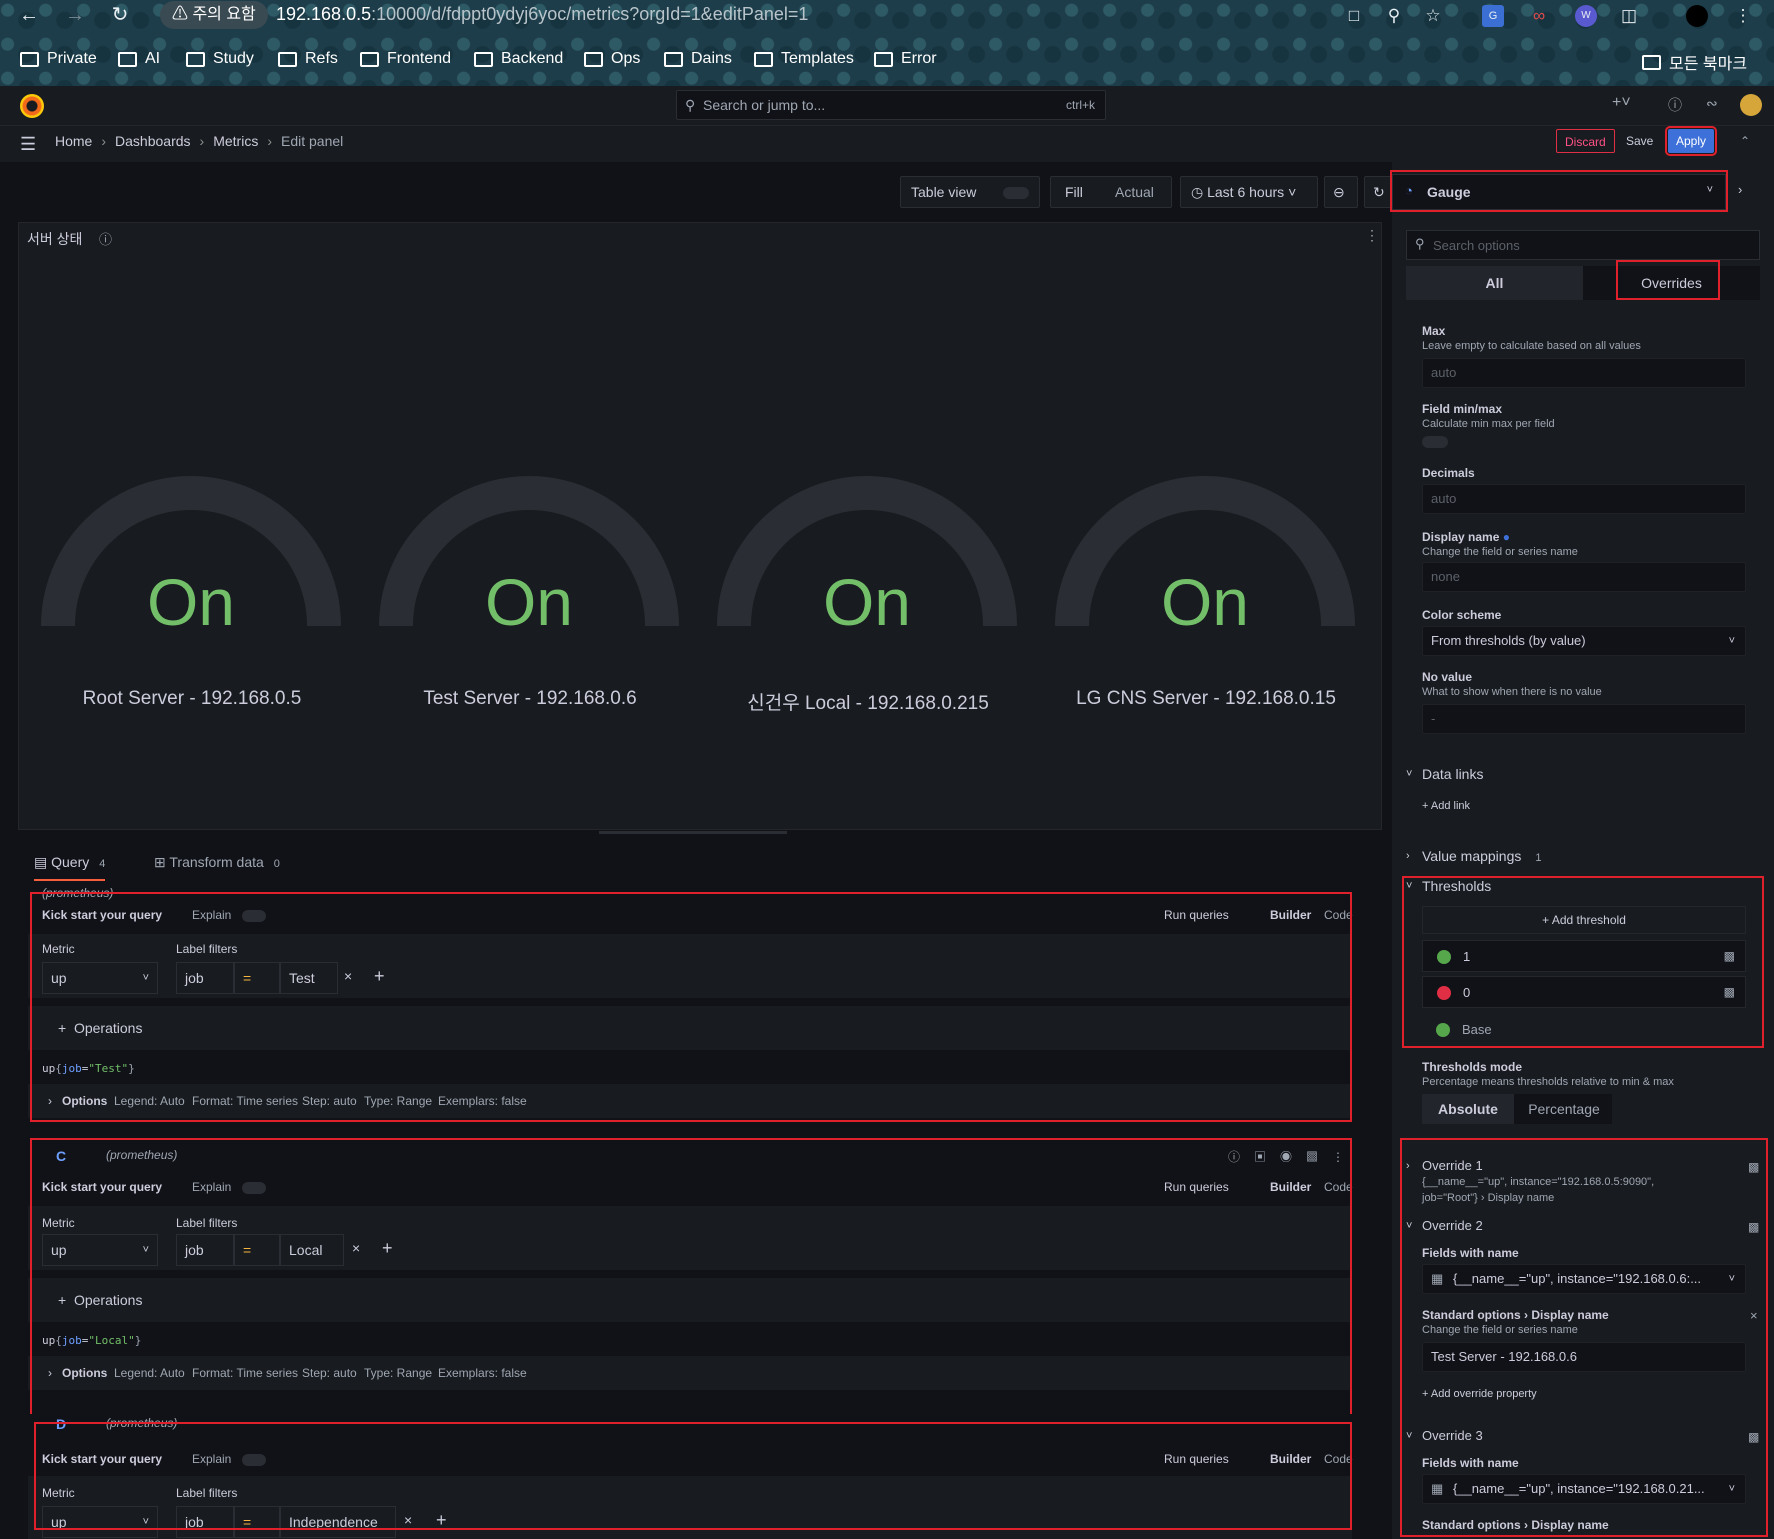  What do you see at coordinates (105, 238) in the screenshot?
I see `info-icon: ⓘ` at bounding box center [105, 238].